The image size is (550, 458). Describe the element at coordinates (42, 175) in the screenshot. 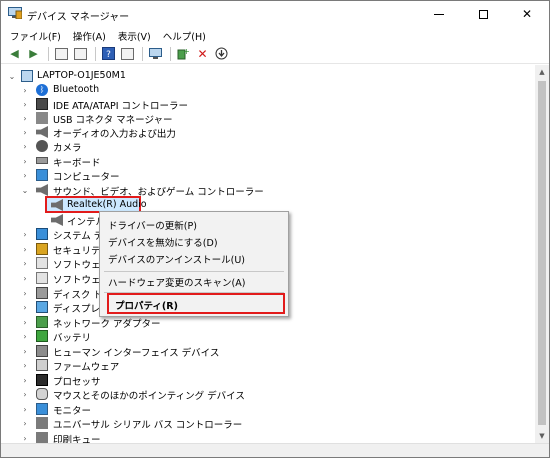

I see `computer-monitor-icon` at that location.